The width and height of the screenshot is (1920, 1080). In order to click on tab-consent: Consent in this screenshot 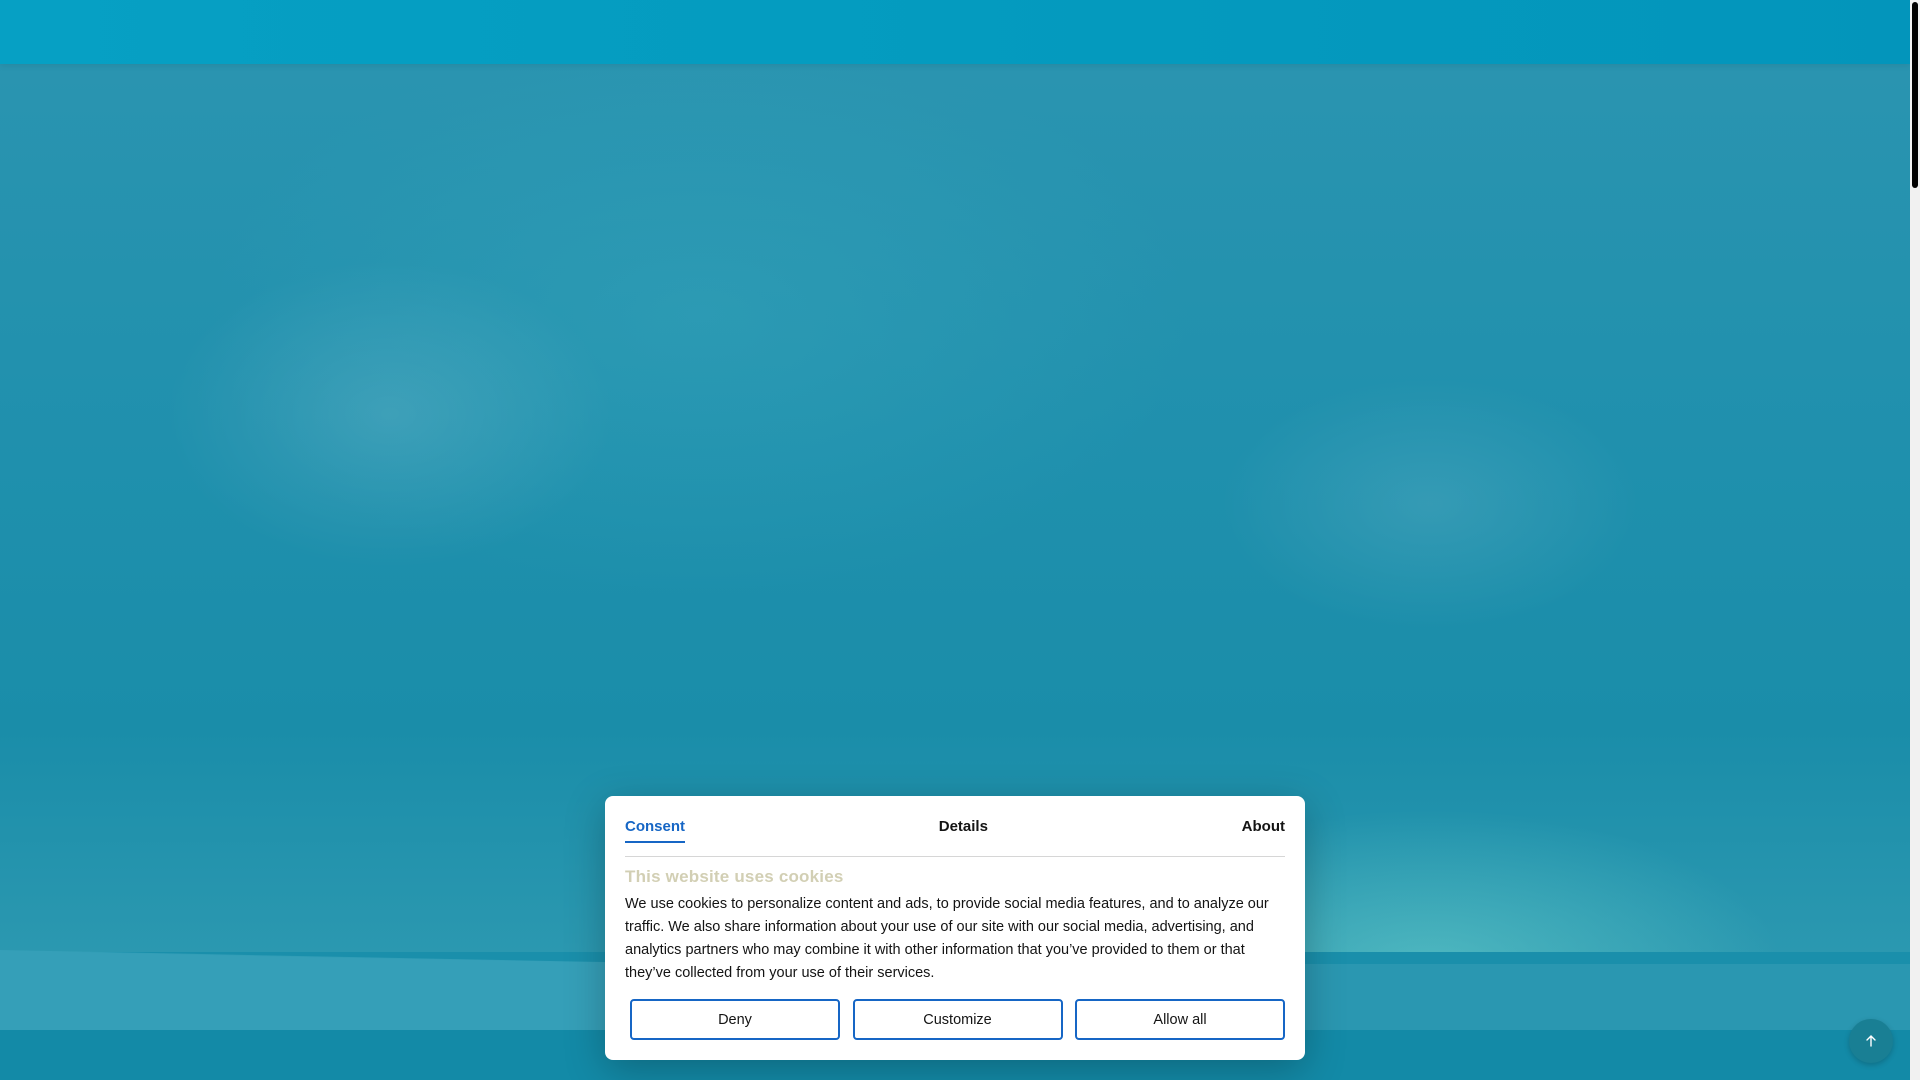, I will do `click(655, 830)`.